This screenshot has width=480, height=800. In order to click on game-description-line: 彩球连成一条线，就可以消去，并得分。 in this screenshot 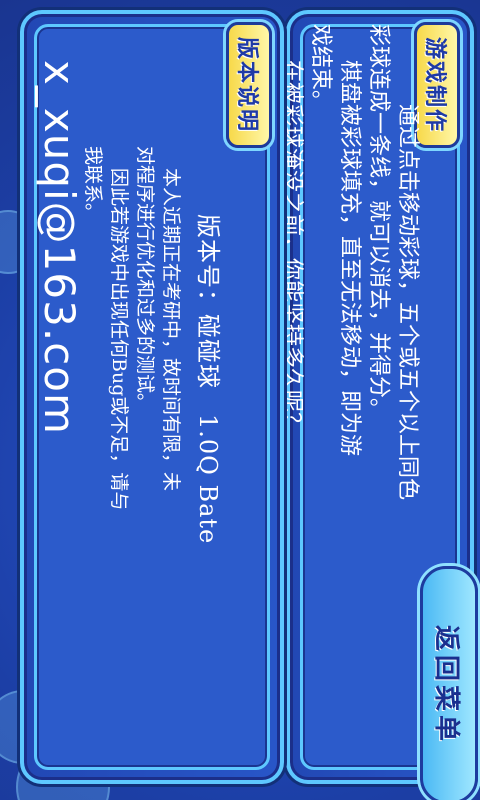, I will do `click(378, 222)`.